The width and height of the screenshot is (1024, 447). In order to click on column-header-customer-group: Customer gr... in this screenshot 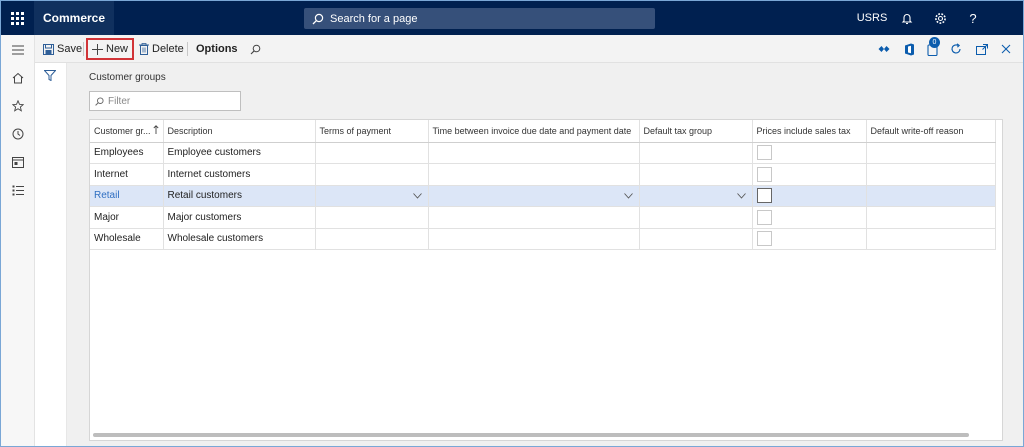, I will do `click(127, 131)`.